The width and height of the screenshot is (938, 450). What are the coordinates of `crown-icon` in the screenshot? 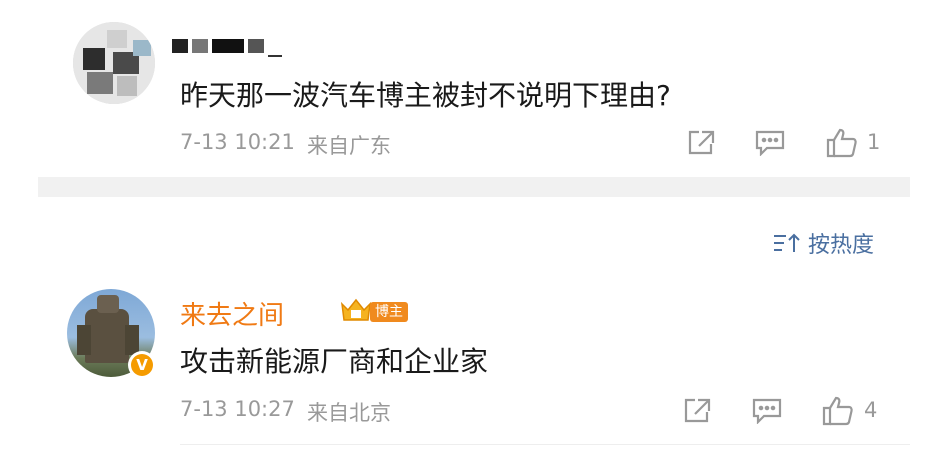 It's located at (356, 312).